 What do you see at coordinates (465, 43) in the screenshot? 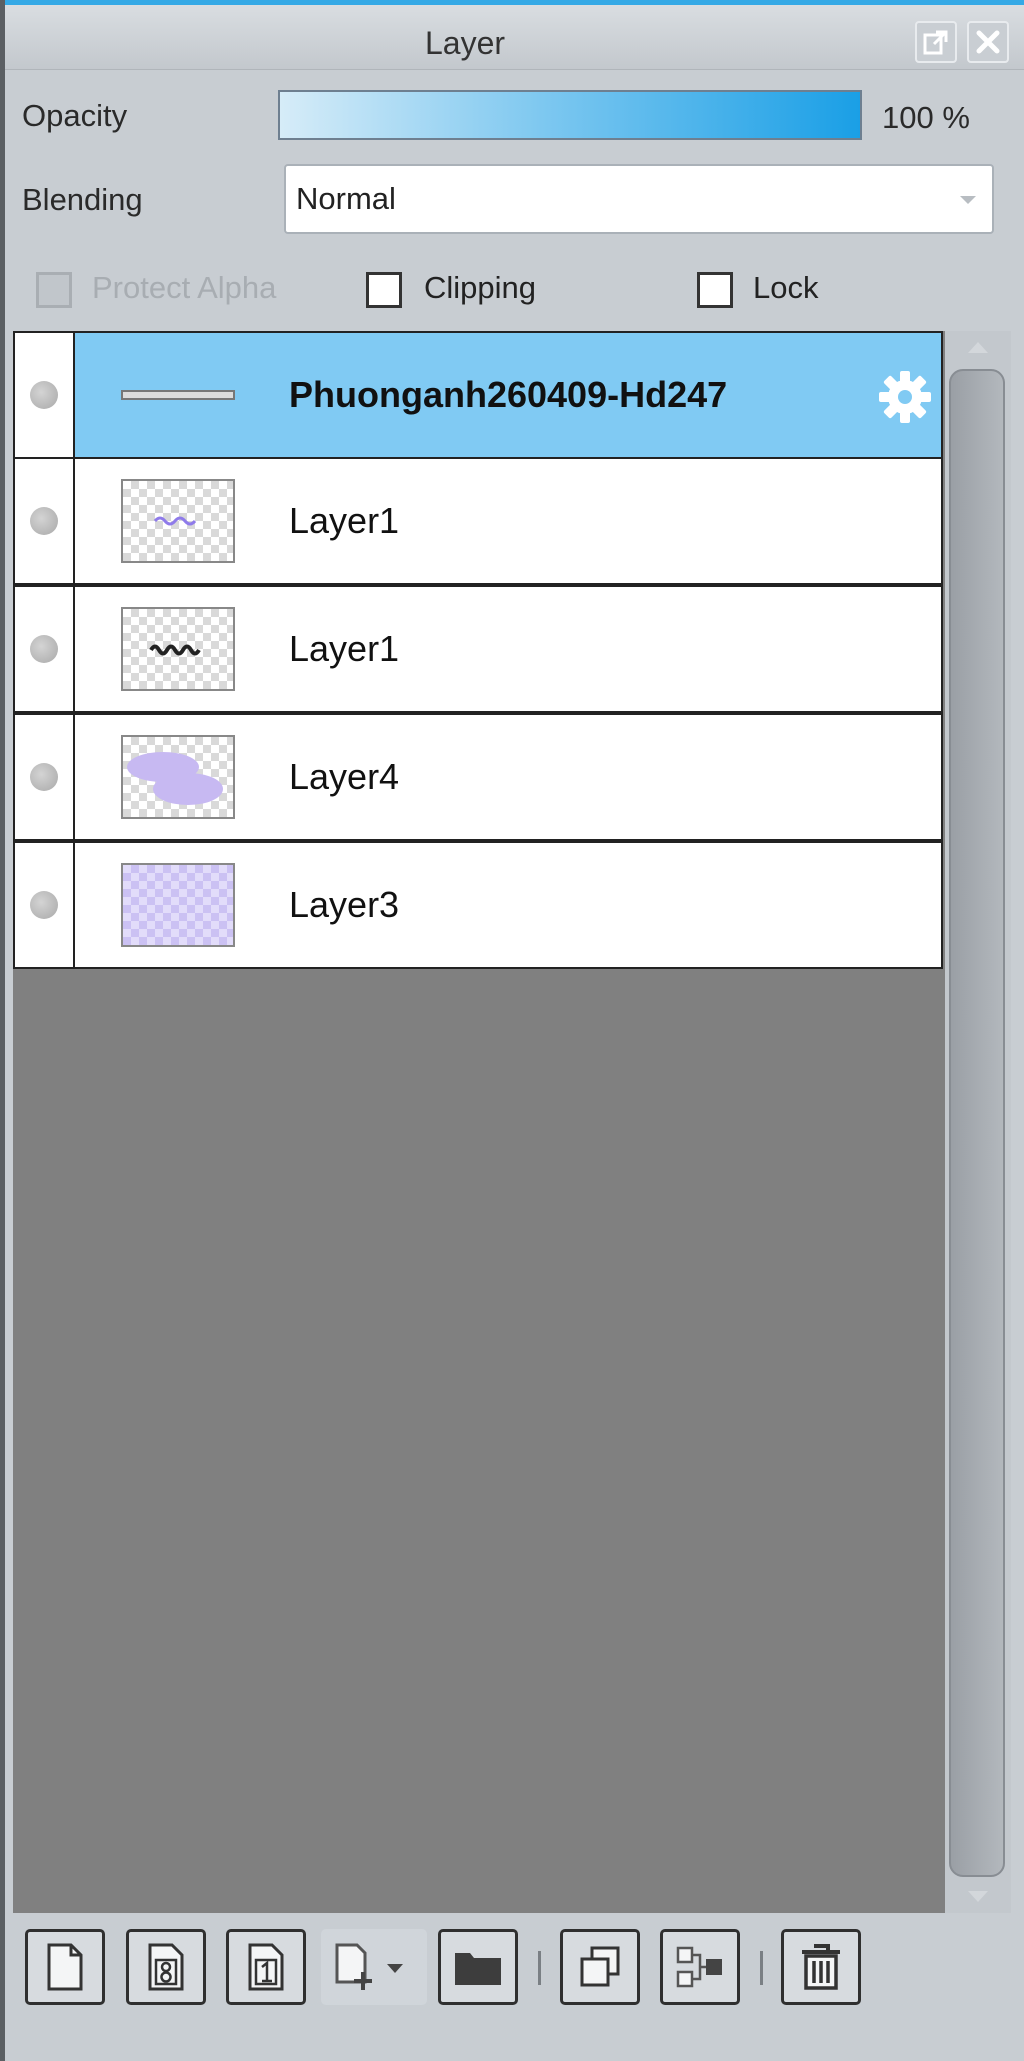
I see `panel-title: Layer` at bounding box center [465, 43].